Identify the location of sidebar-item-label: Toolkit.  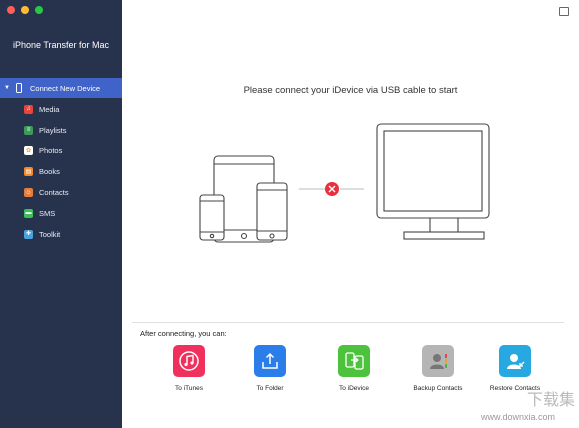
(50, 234).